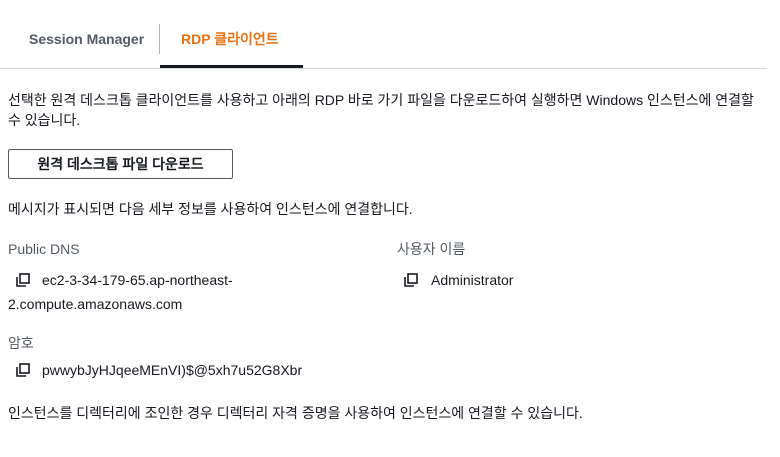 This screenshot has height=457, width=780. I want to click on connection-prompt-text: 메시지가 표시되면 다음 세부 정보를 사용하여 인스턴스에 연결합니다., so click(210, 209).